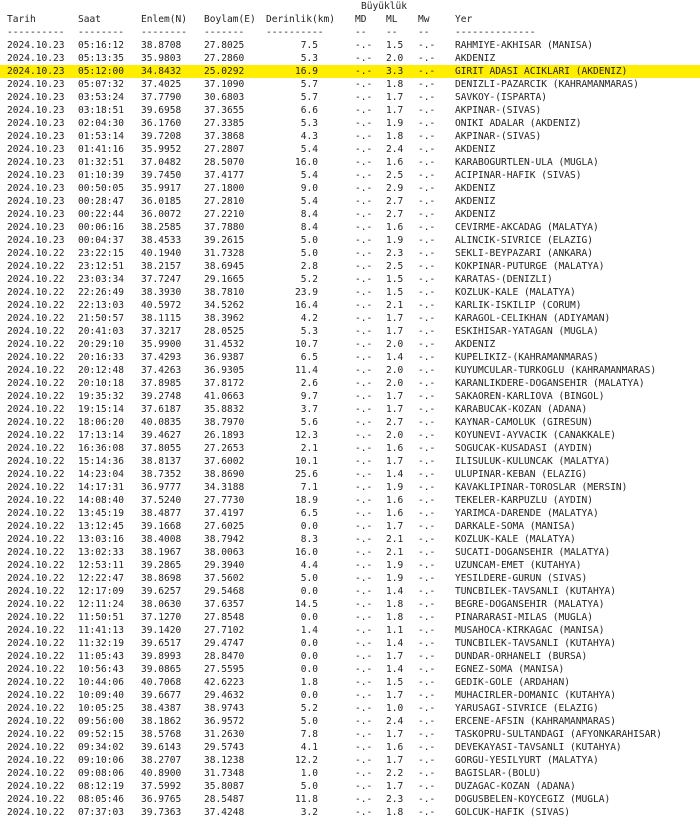  Describe the element at coordinates (161, 240) in the screenshot. I see `event-latitude: 38.4533` at that location.